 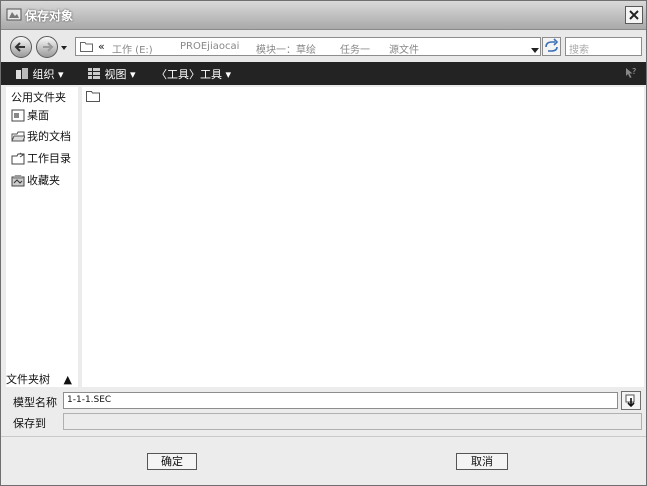 I want to click on tools-label: 〈工具〉工具, so click(x=189, y=74).